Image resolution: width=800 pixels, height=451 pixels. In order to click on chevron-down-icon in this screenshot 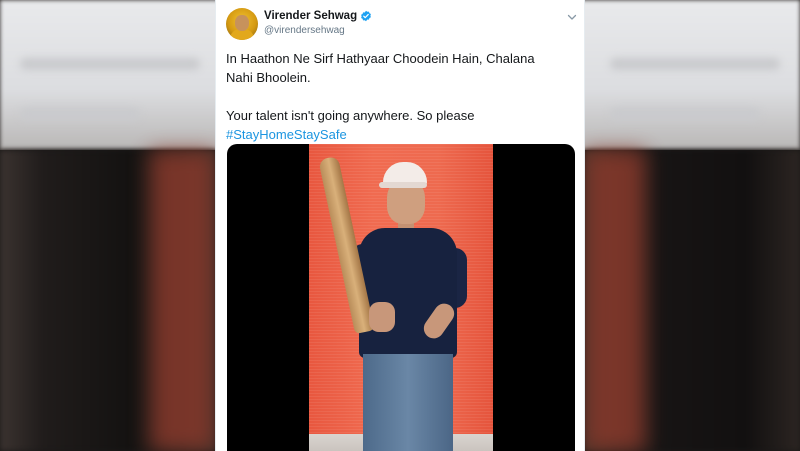, I will do `click(572, 17)`.